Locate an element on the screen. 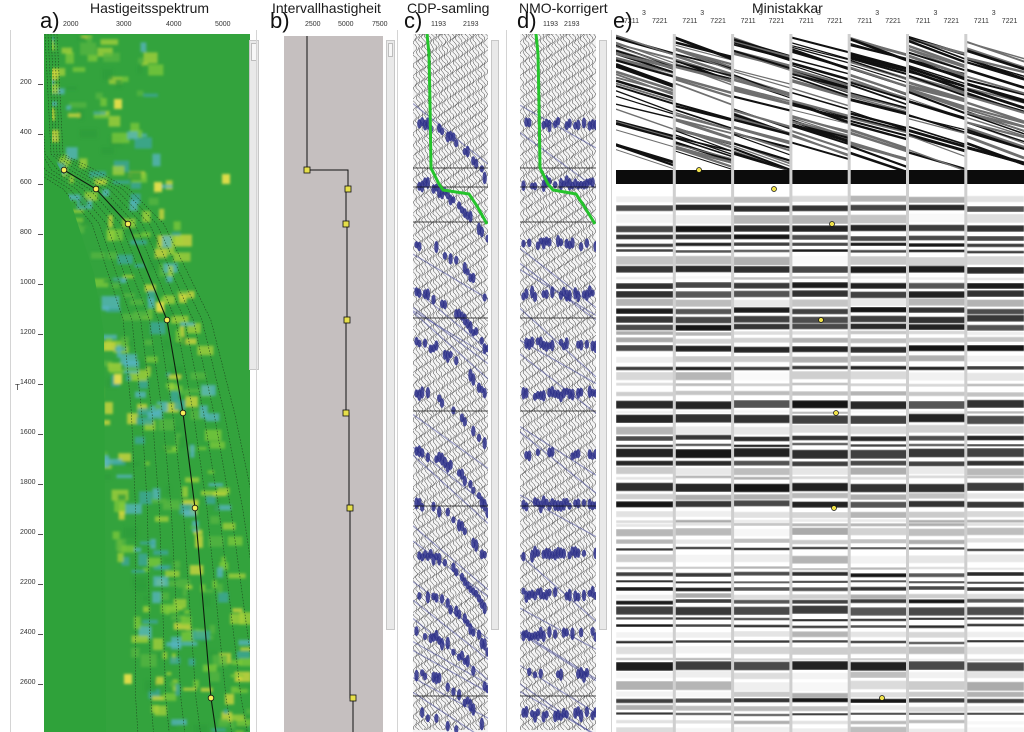 Image resolution: width=1024 pixels, height=732 pixels. panel-b-x-tick: 7500 is located at coordinates (380, 24).